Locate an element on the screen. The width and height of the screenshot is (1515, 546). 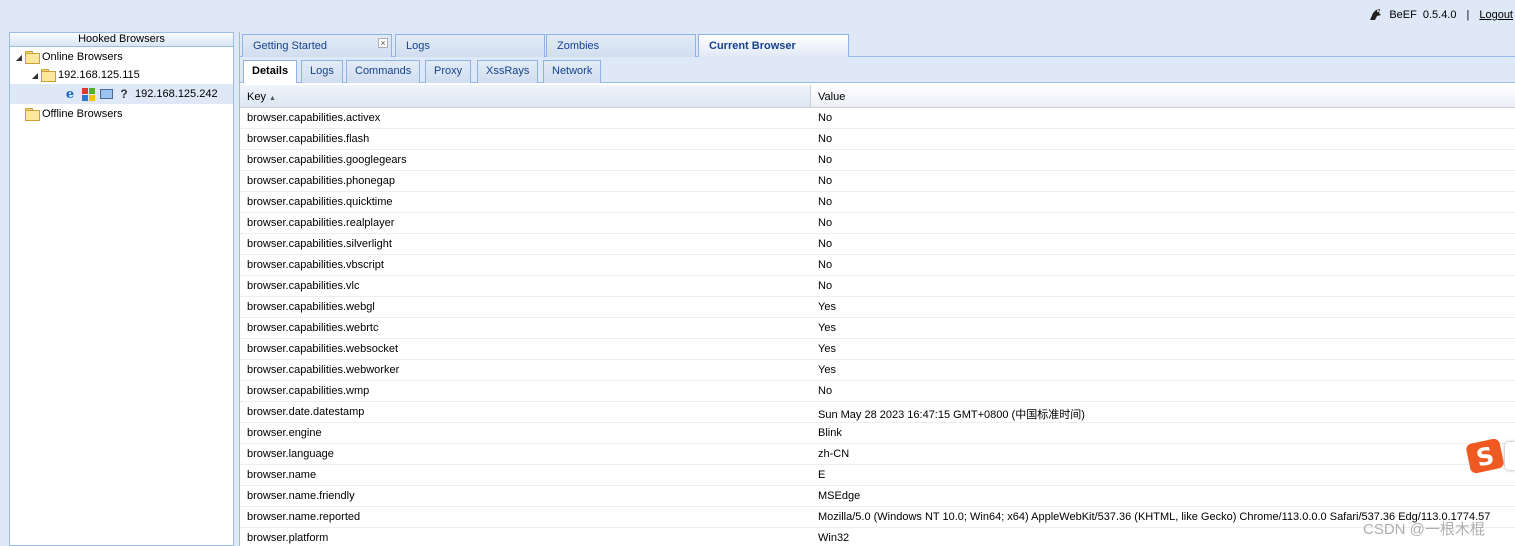
tab-current-browser: Current Browser is located at coordinates (773, 46).